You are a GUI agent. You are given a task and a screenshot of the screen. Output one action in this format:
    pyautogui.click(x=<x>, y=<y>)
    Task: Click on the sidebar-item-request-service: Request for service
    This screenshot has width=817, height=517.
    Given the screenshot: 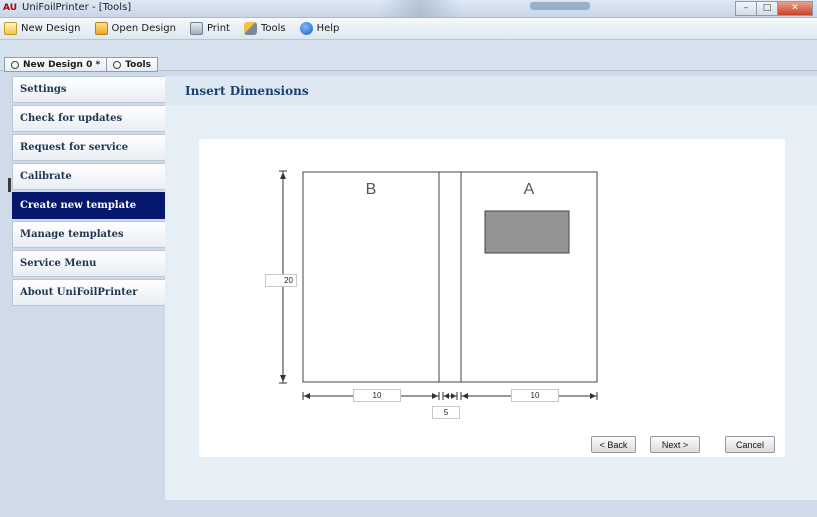 What is the action you would take?
    pyautogui.click(x=88, y=147)
    